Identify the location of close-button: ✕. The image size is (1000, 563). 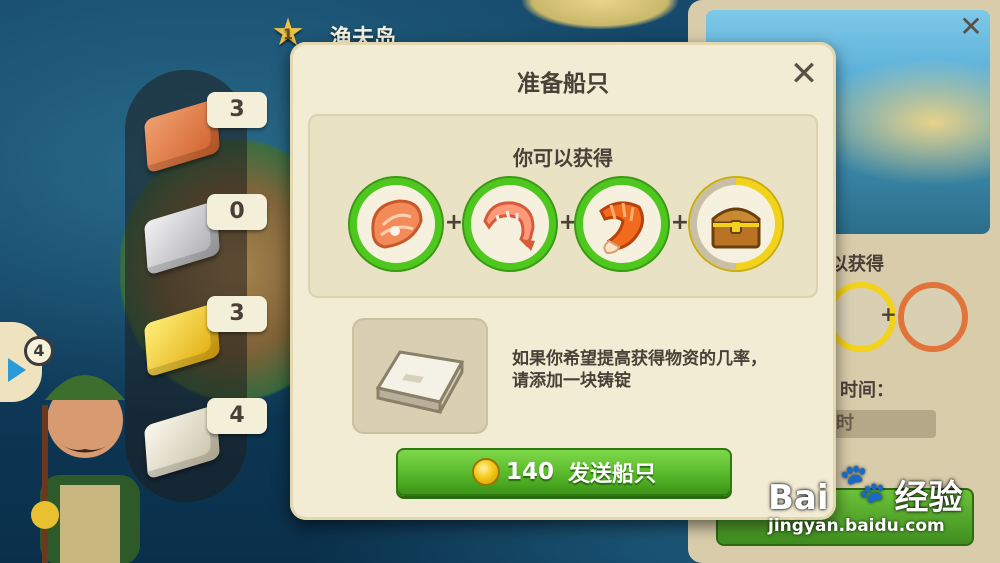
(804, 74).